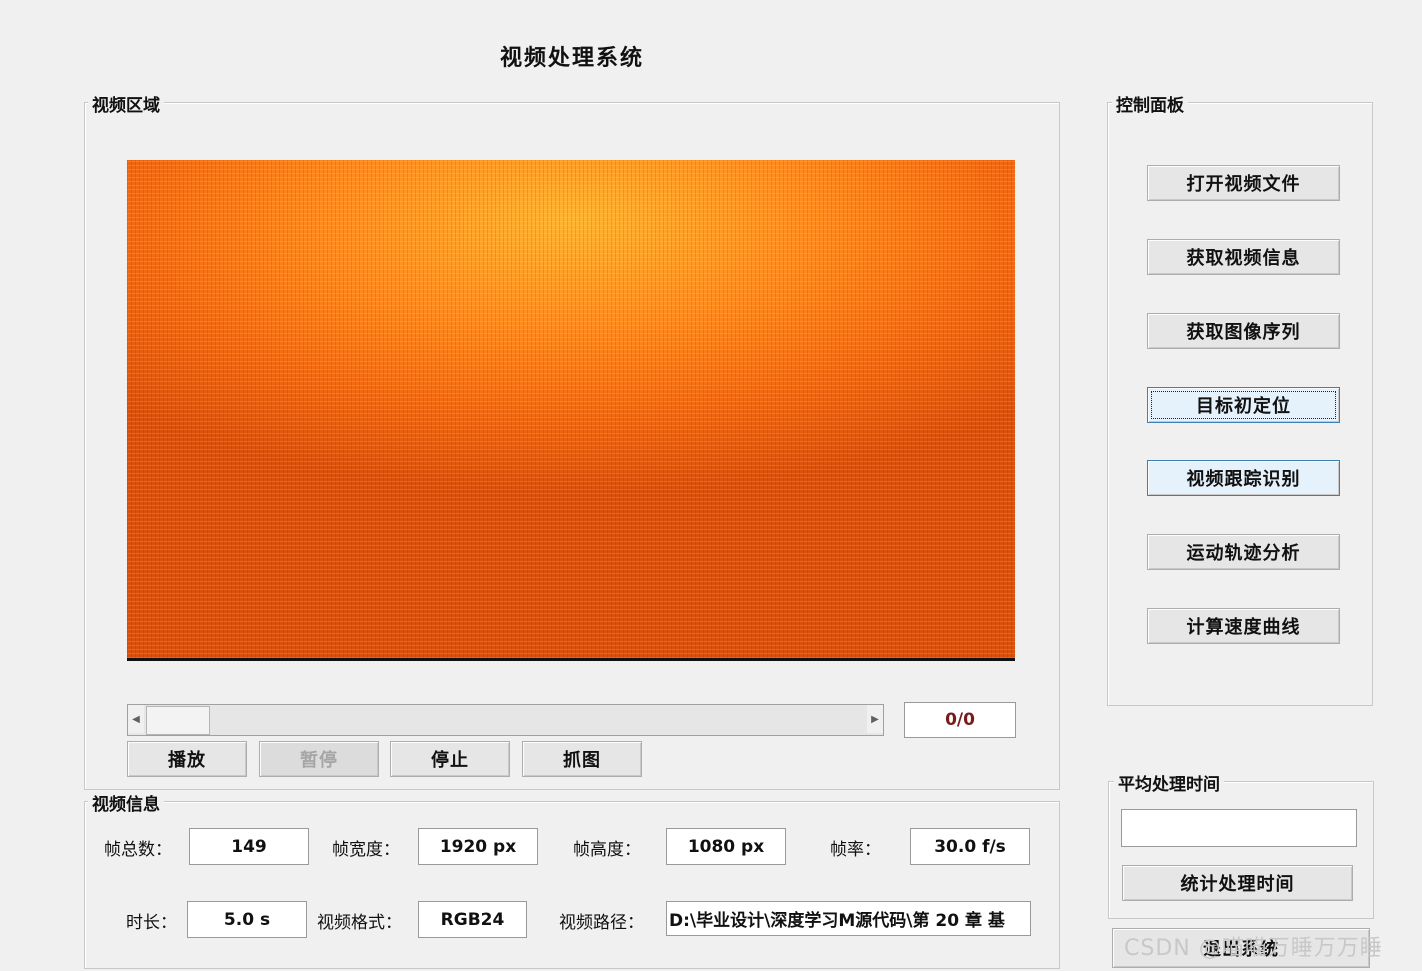  Describe the element at coordinates (1243, 478) in the screenshot. I see `video-tracking-button: 视频跟踪识别` at that location.